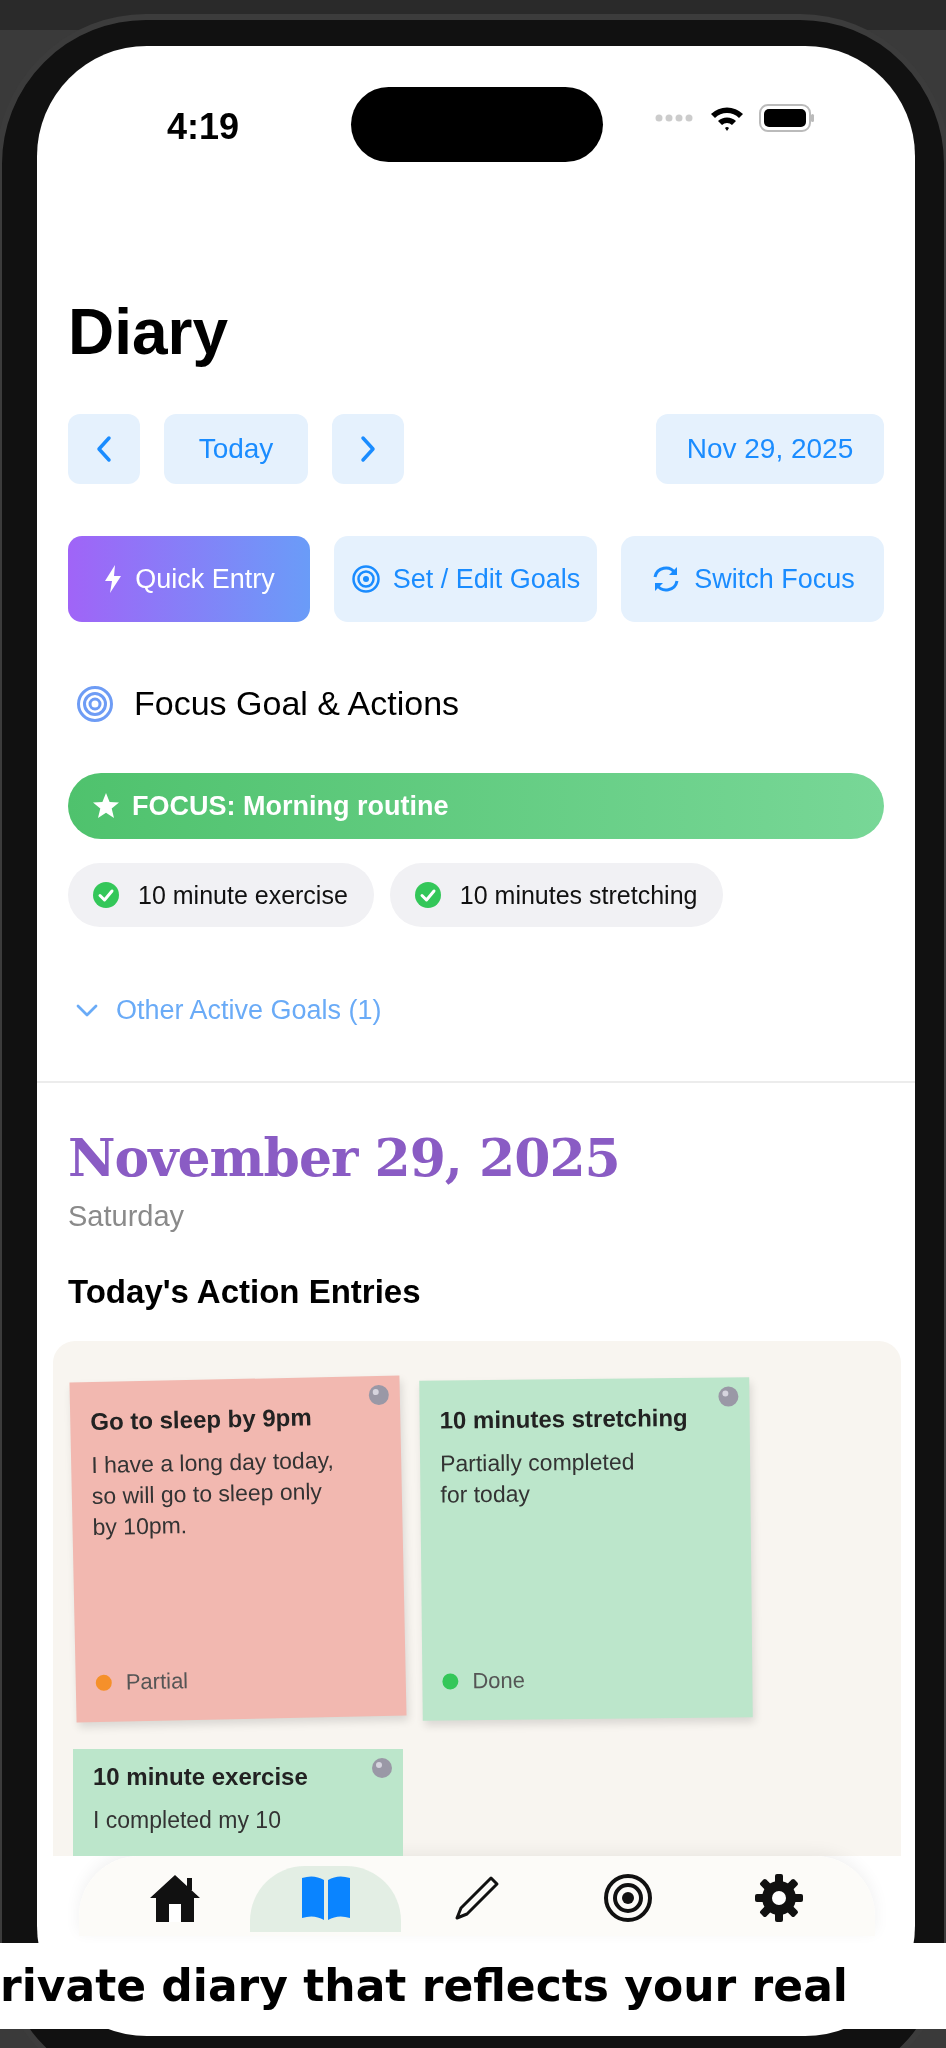 The image size is (946, 2048). What do you see at coordinates (564, 1419) in the screenshot?
I see `note-title: 10 minutes stretching` at bounding box center [564, 1419].